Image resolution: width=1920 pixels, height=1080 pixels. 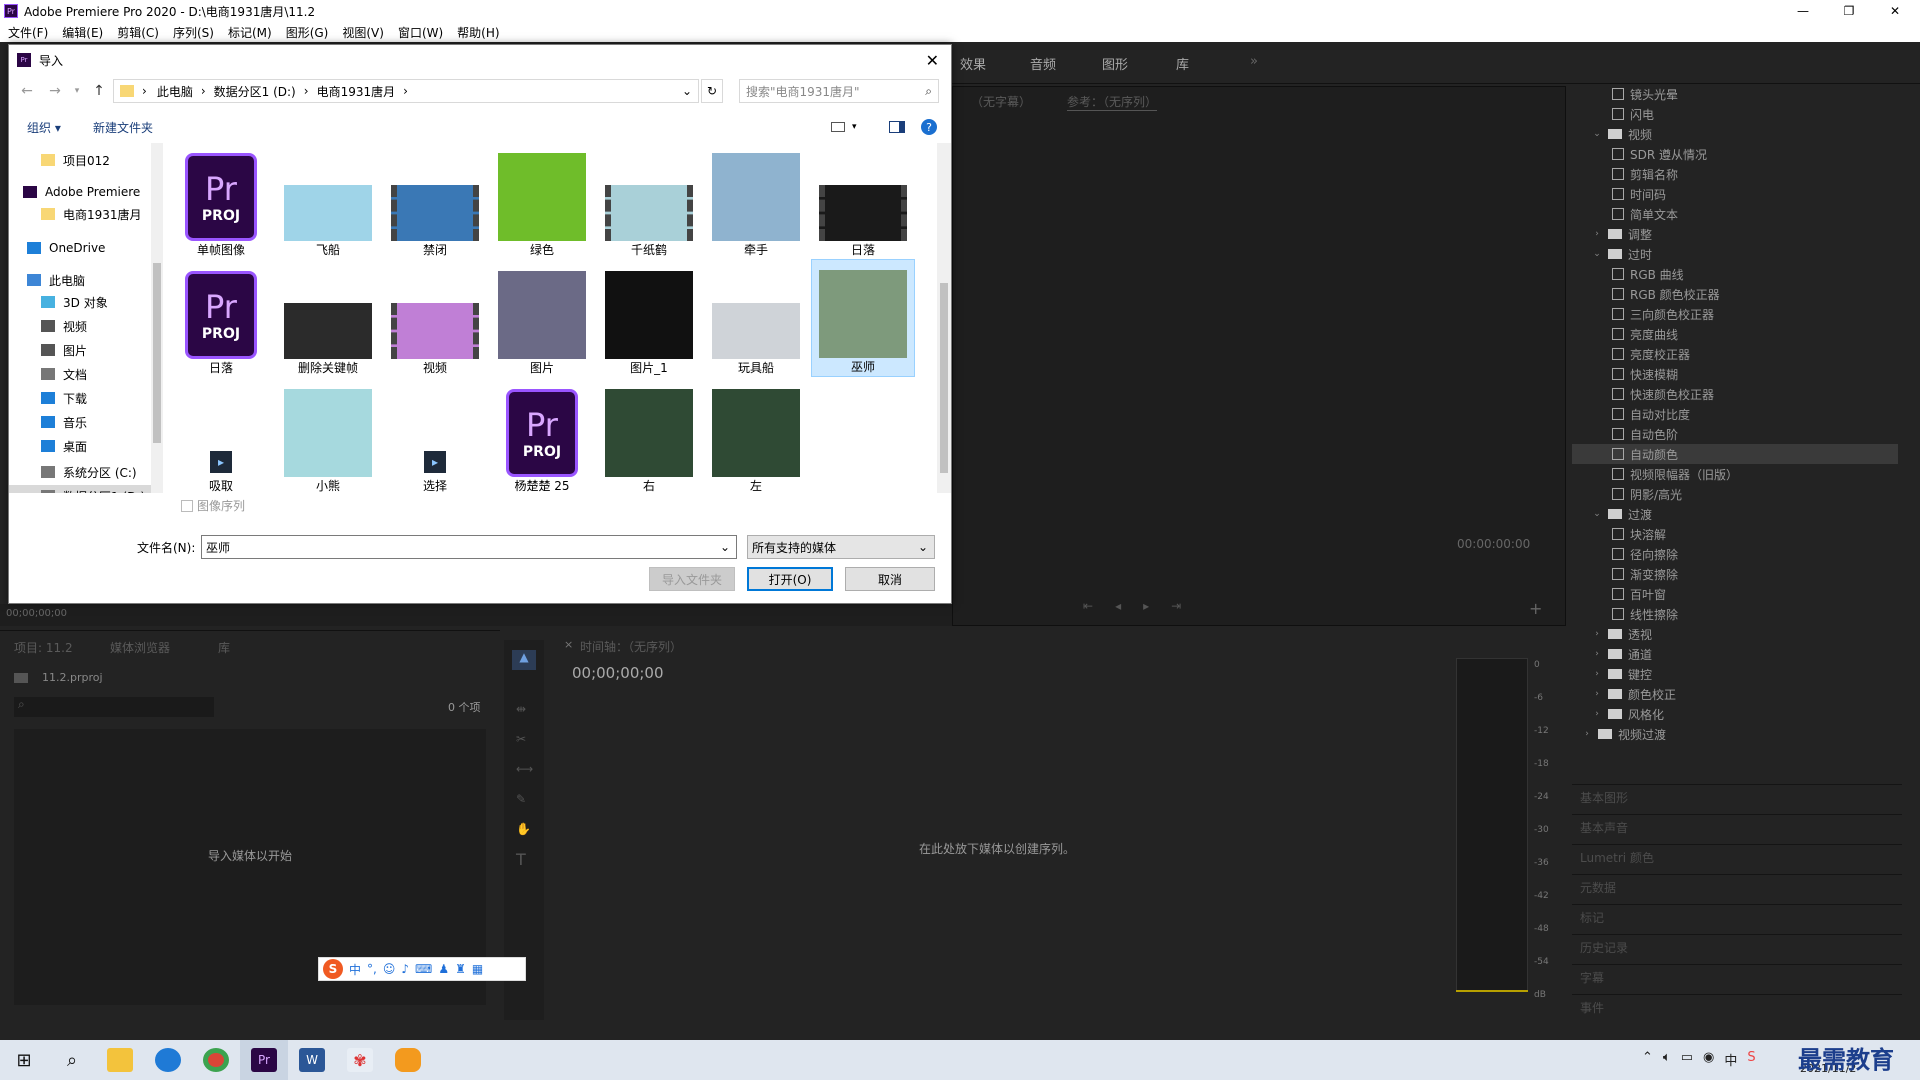 I want to click on step-back-icon: ◂, so click(x=1118, y=607).